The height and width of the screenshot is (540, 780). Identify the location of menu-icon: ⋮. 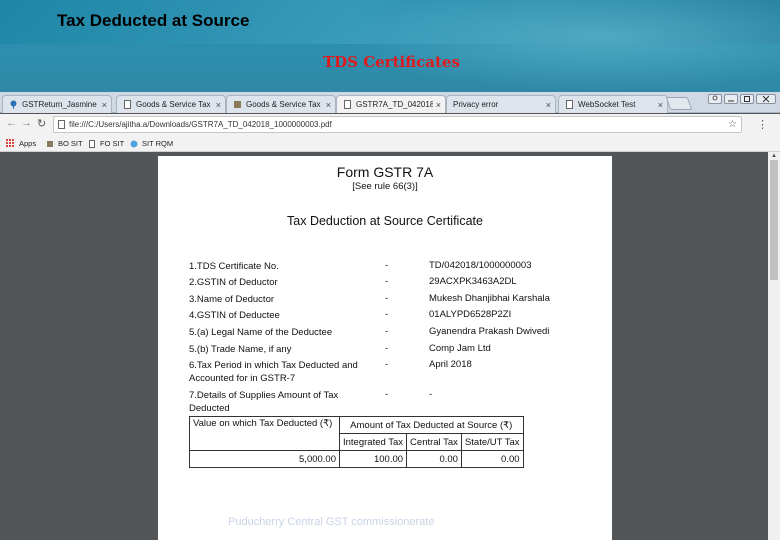
(762, 124).